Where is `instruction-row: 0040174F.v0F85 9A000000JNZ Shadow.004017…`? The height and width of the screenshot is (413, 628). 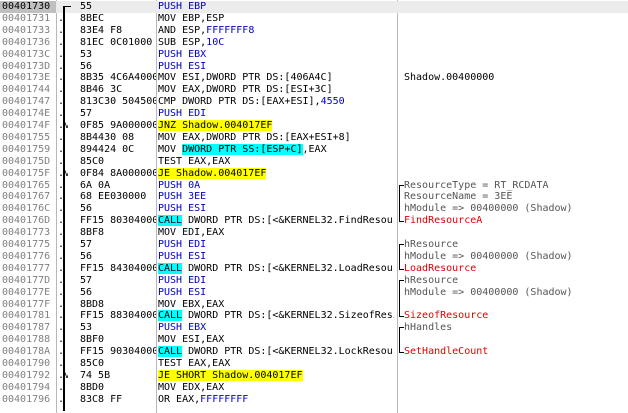 instruction-row: 0040174F.v0F85 9A000000JNZ Shadow.004017… is located at coordinates (314, 126).